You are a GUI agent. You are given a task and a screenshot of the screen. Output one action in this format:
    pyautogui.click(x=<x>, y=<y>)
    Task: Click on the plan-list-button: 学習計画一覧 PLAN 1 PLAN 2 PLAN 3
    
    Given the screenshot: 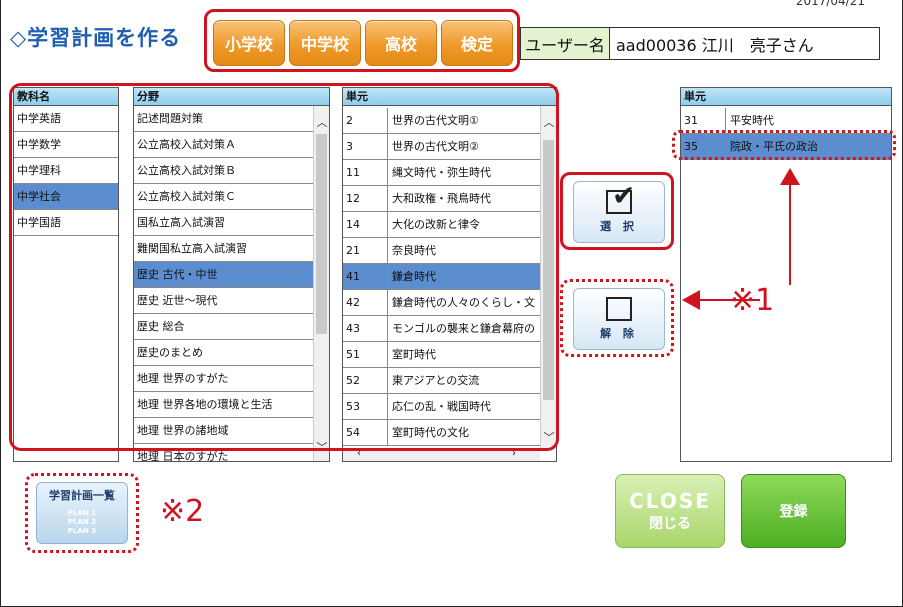 What is the action you would take?
    pyautogui.click(x=82, y=513)
    